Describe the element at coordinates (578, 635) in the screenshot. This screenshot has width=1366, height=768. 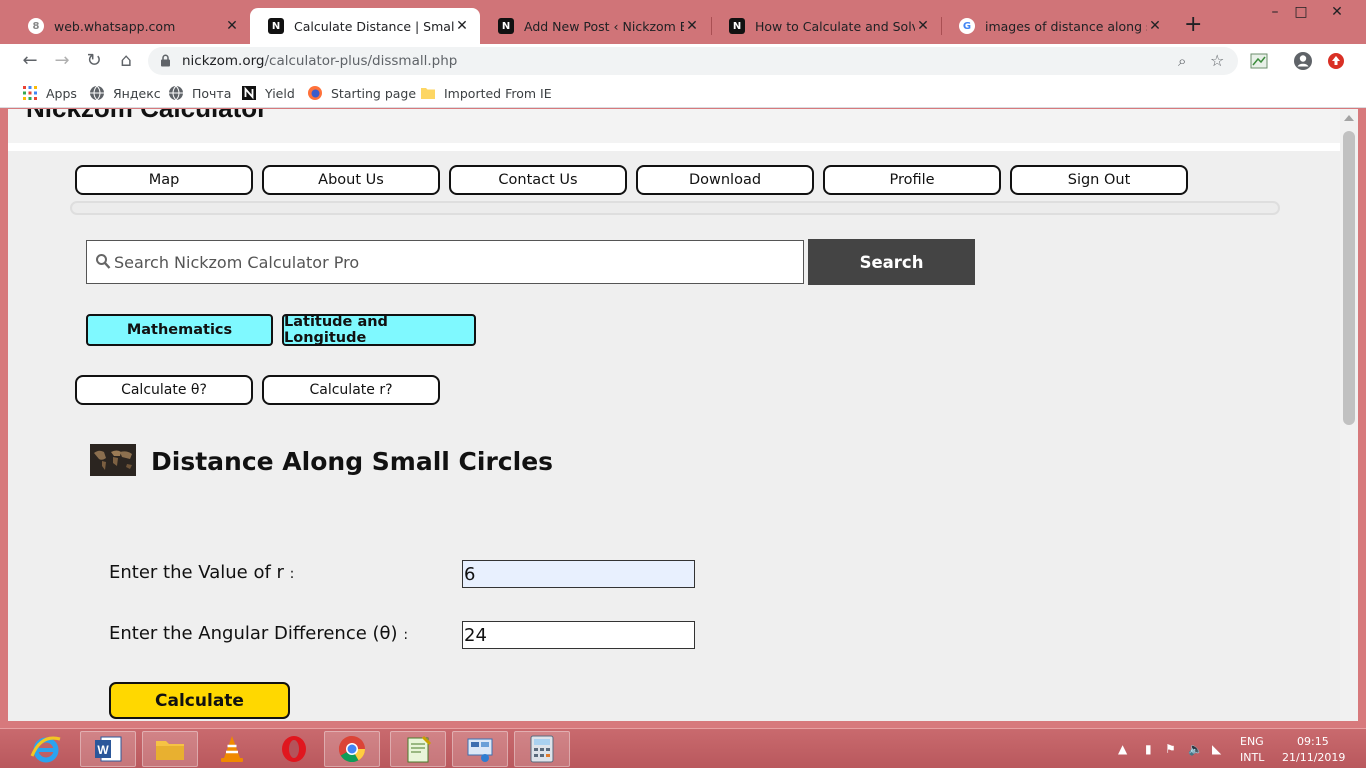
I see `angular-difference-input` at that location.